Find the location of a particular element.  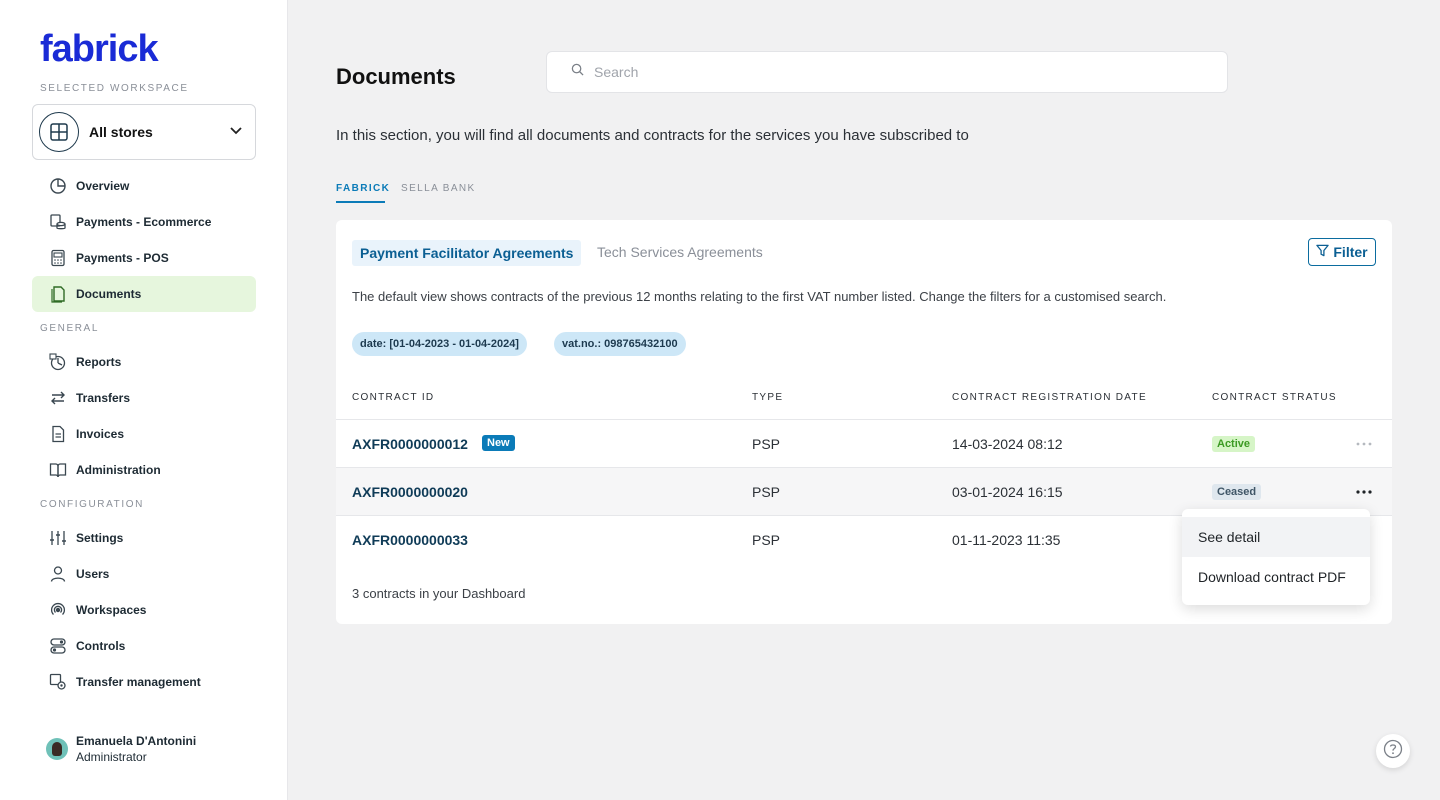

invoice-icon is located at coordinates (58, 434).